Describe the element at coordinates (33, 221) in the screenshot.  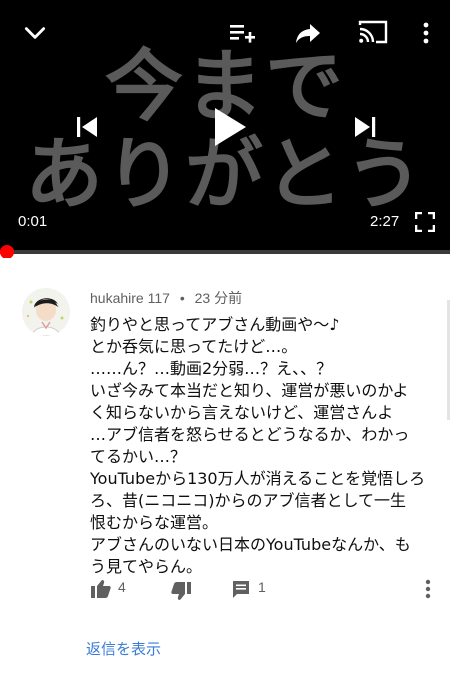
I see `current-time: 0:01` at that location.